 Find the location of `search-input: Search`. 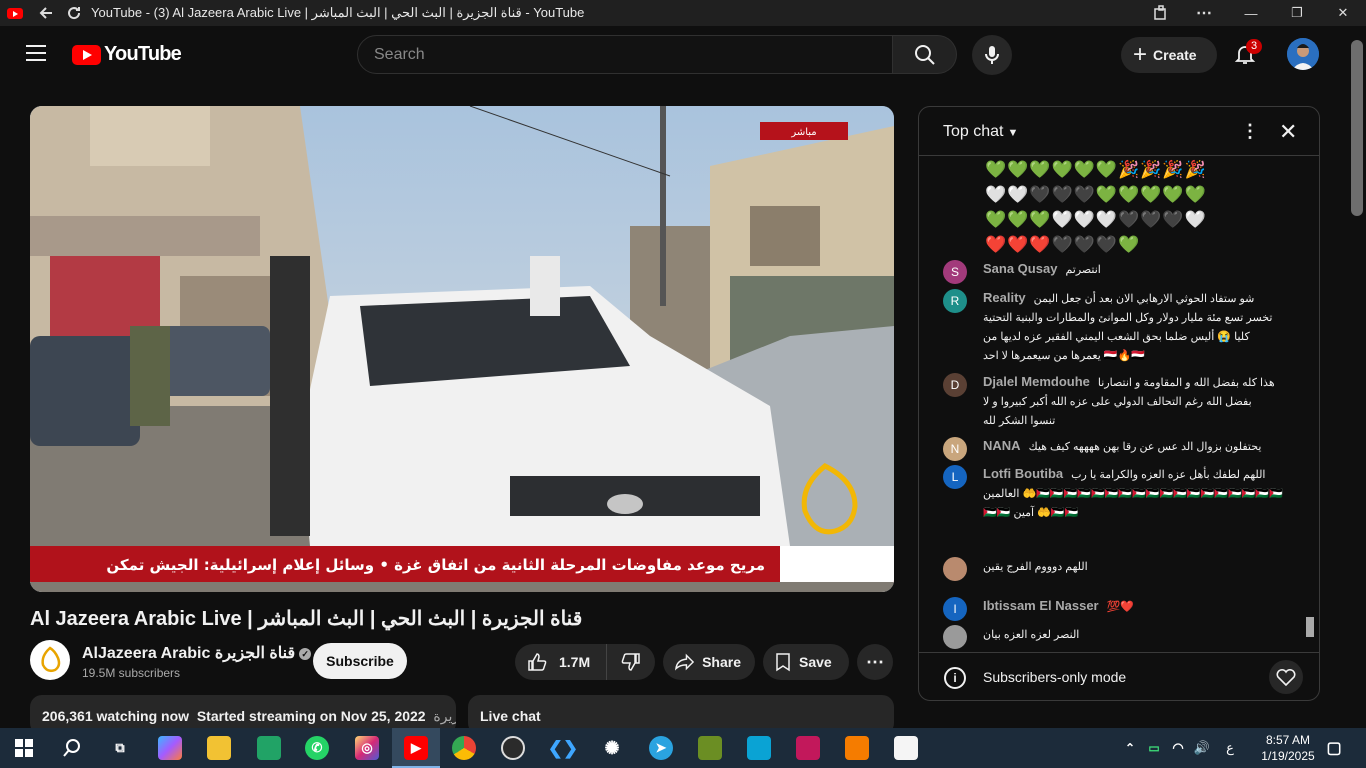

search-input: Search is located at coordinates (625, 54).